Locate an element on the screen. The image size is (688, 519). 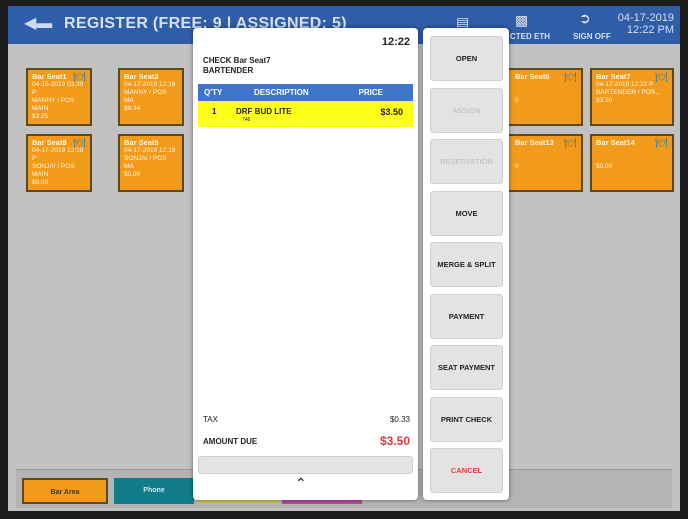
check-header: CHECK Bar Seat7 BARTENDER is located at coordinates (237, 66).